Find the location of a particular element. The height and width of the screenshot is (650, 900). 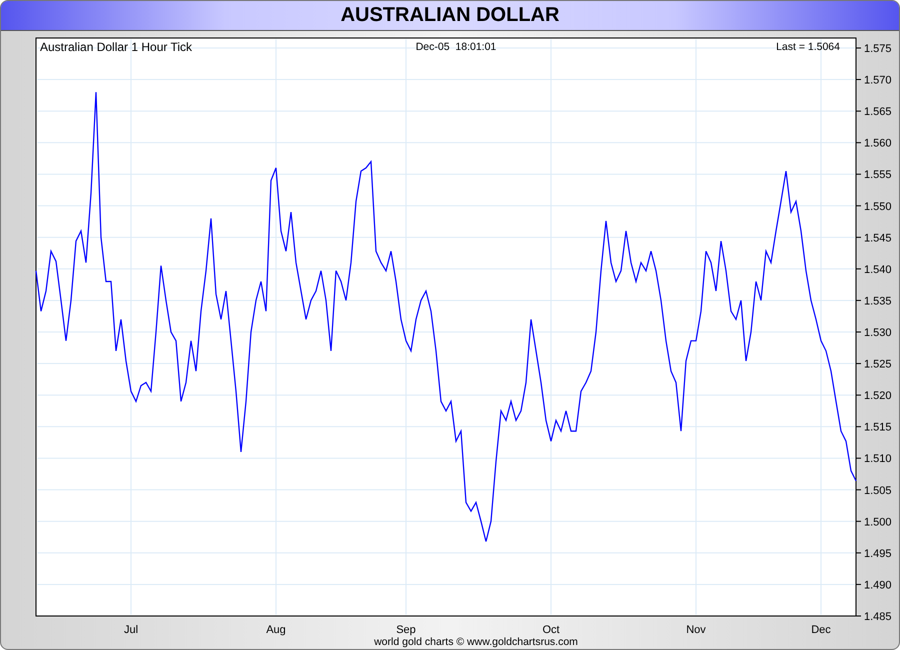

x-axis-label: Oct is located at coordinates (551, 630).